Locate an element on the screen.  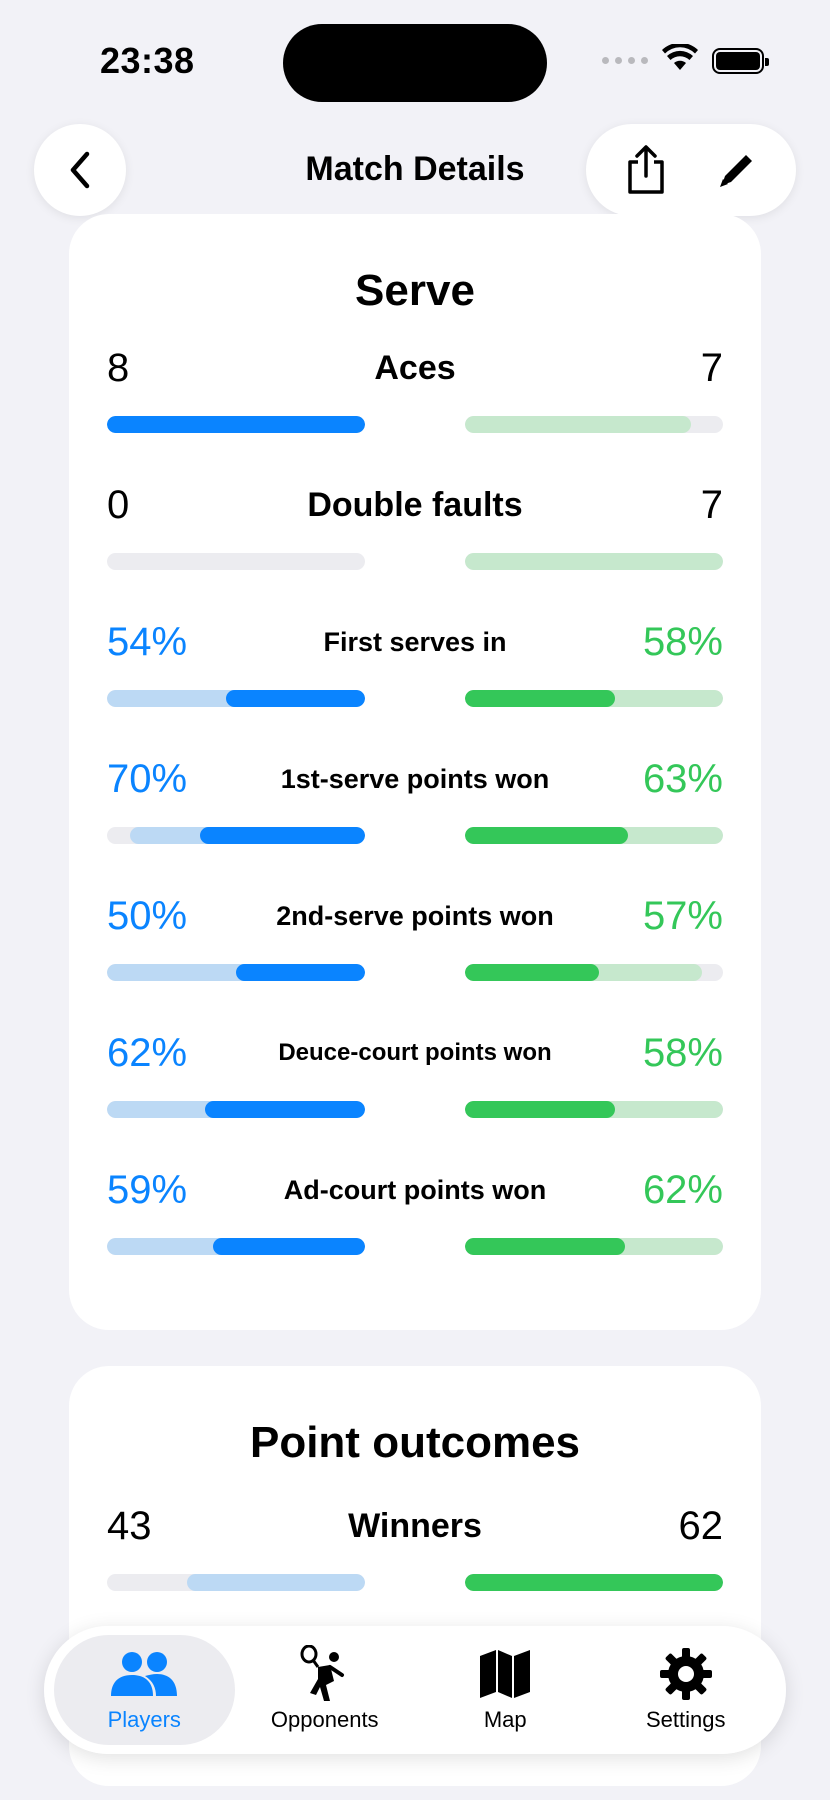
point-outcomes-title: Point outcomes is located at coordinates (415, 1442).